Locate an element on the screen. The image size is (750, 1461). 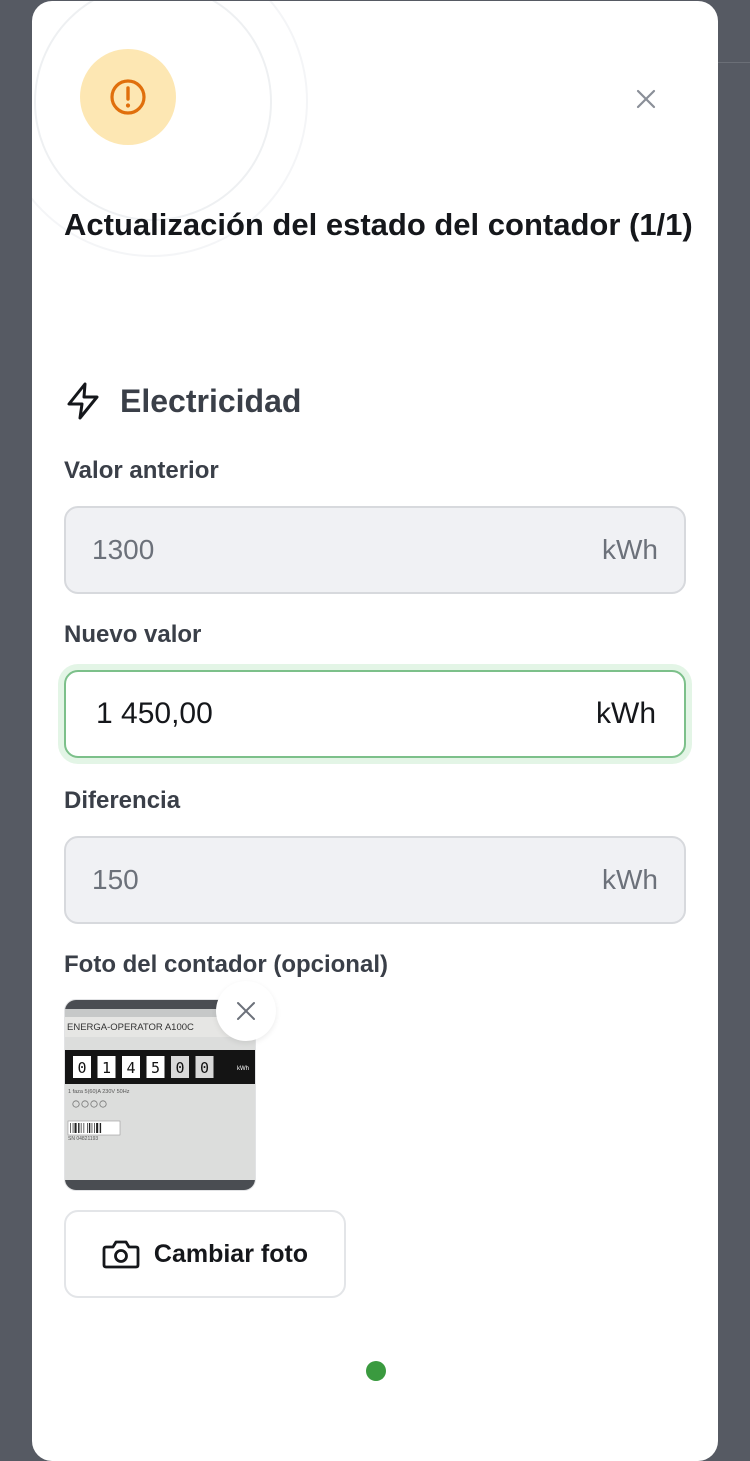
meter-serial: SN 04821193 is located at coordinates (83, 1139).